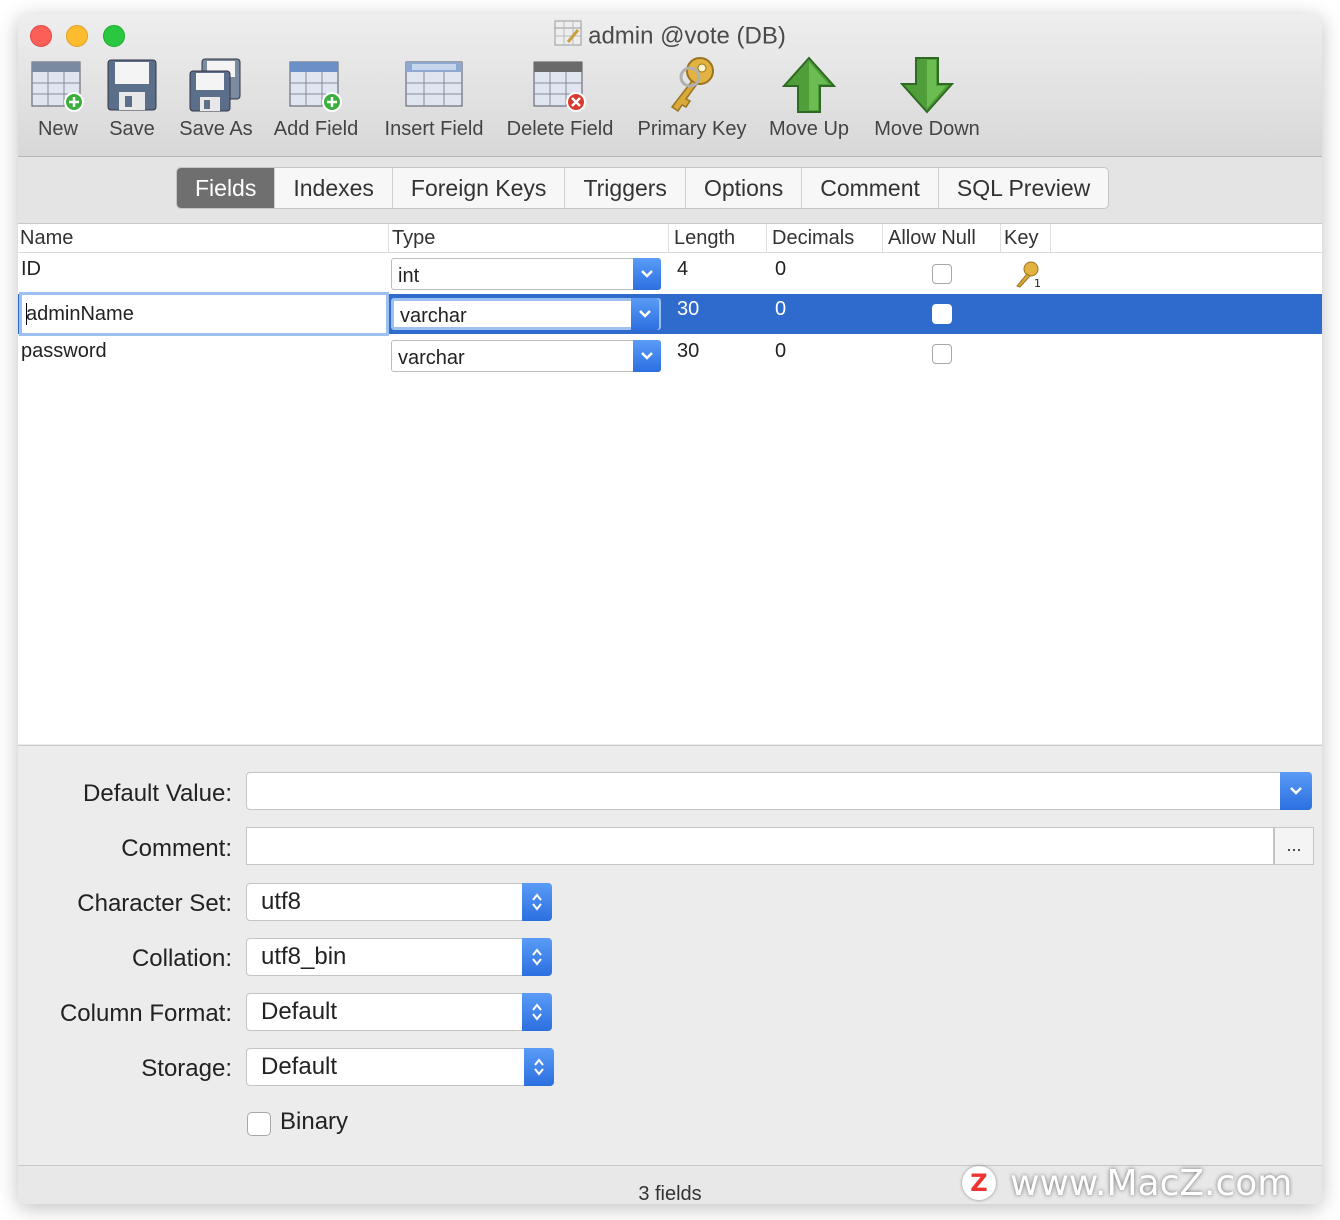  What do you see at coordinates (869, 188) in the screenshot?
I see `tab-comment: Comment` at bounding box center [869, 188].